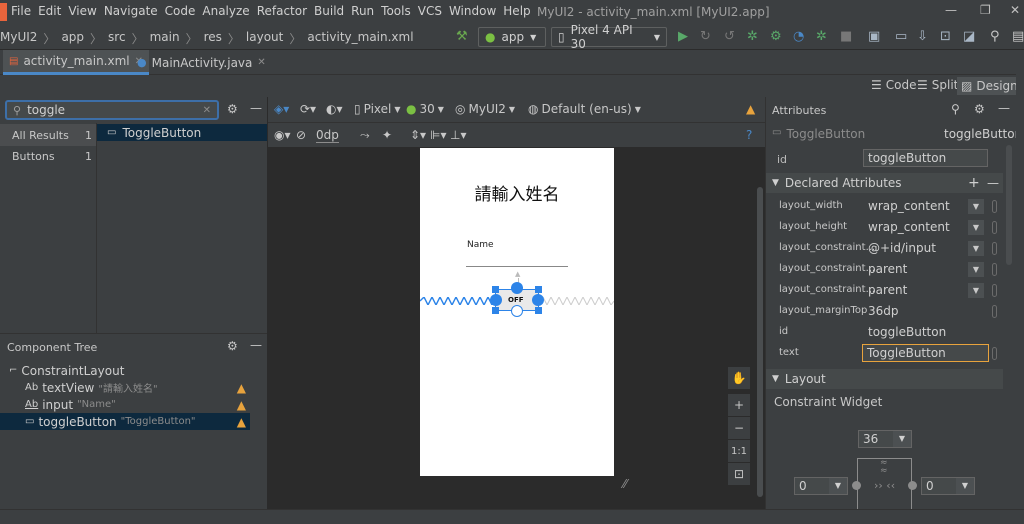 The image size is (1024, 524). I want to click on vertical-scrollbar, so click(760, 342).